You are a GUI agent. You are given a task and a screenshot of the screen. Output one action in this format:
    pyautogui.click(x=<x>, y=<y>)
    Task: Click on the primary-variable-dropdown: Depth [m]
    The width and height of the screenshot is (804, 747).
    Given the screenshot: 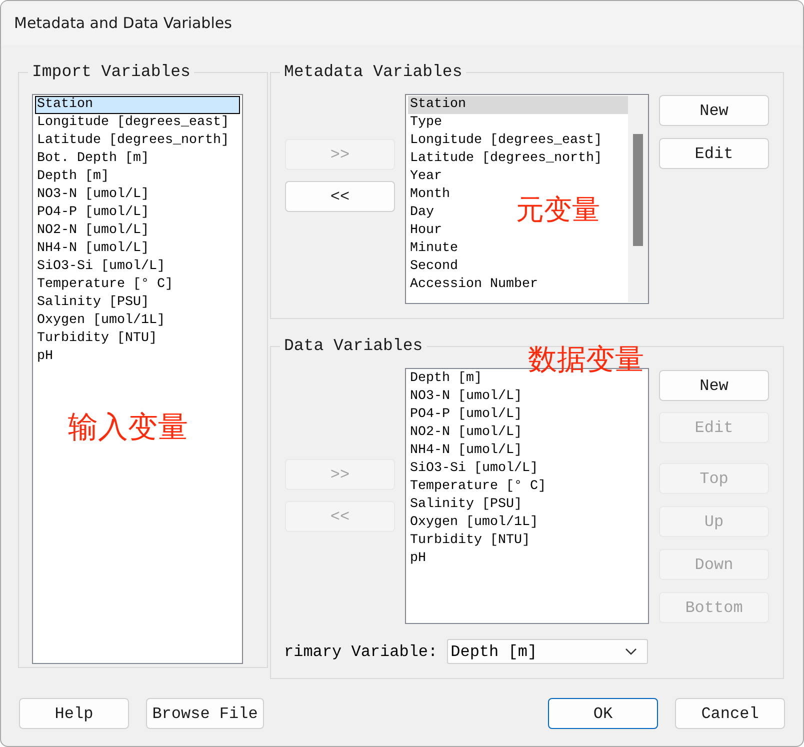 What is the action you would take?
    pyautogui.click(x=547, y=651)
    